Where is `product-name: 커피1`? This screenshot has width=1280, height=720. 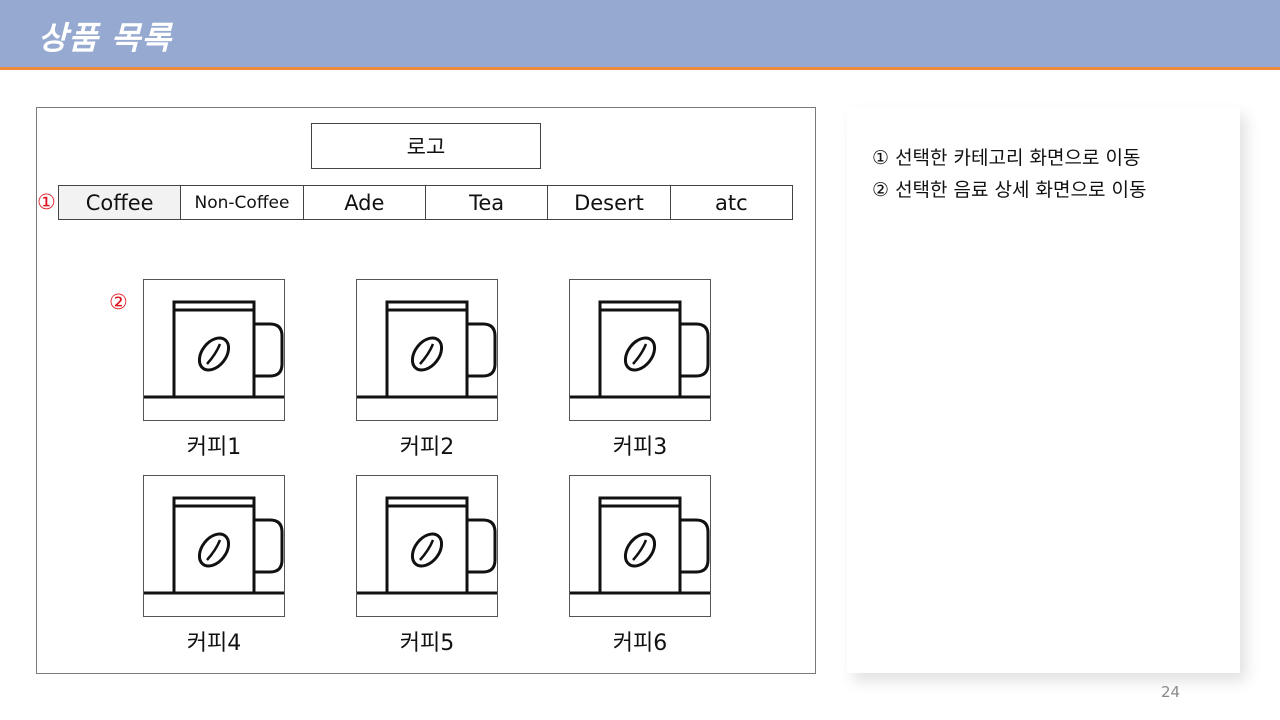
product-name: 커피1 is located at coordinates (214, 447).